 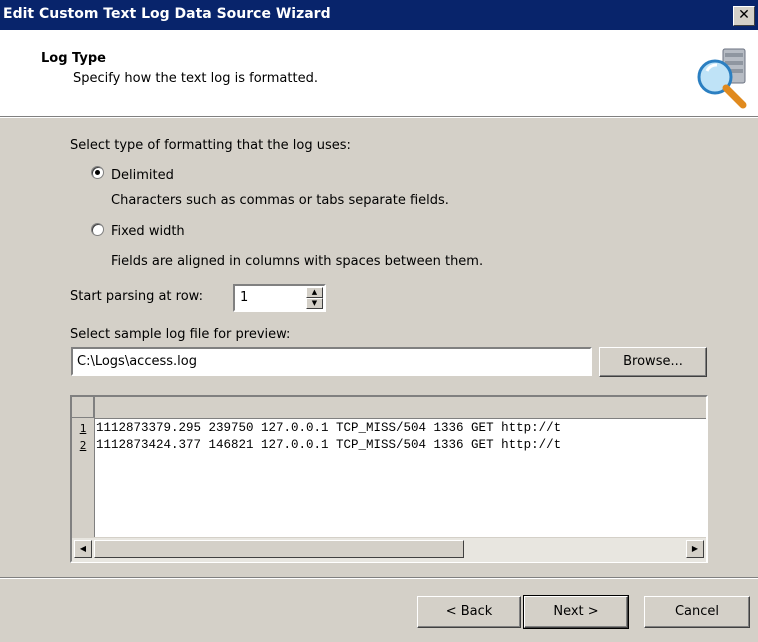 I want to click on scroll-right-button: ▶, so click(x=695, y=549).